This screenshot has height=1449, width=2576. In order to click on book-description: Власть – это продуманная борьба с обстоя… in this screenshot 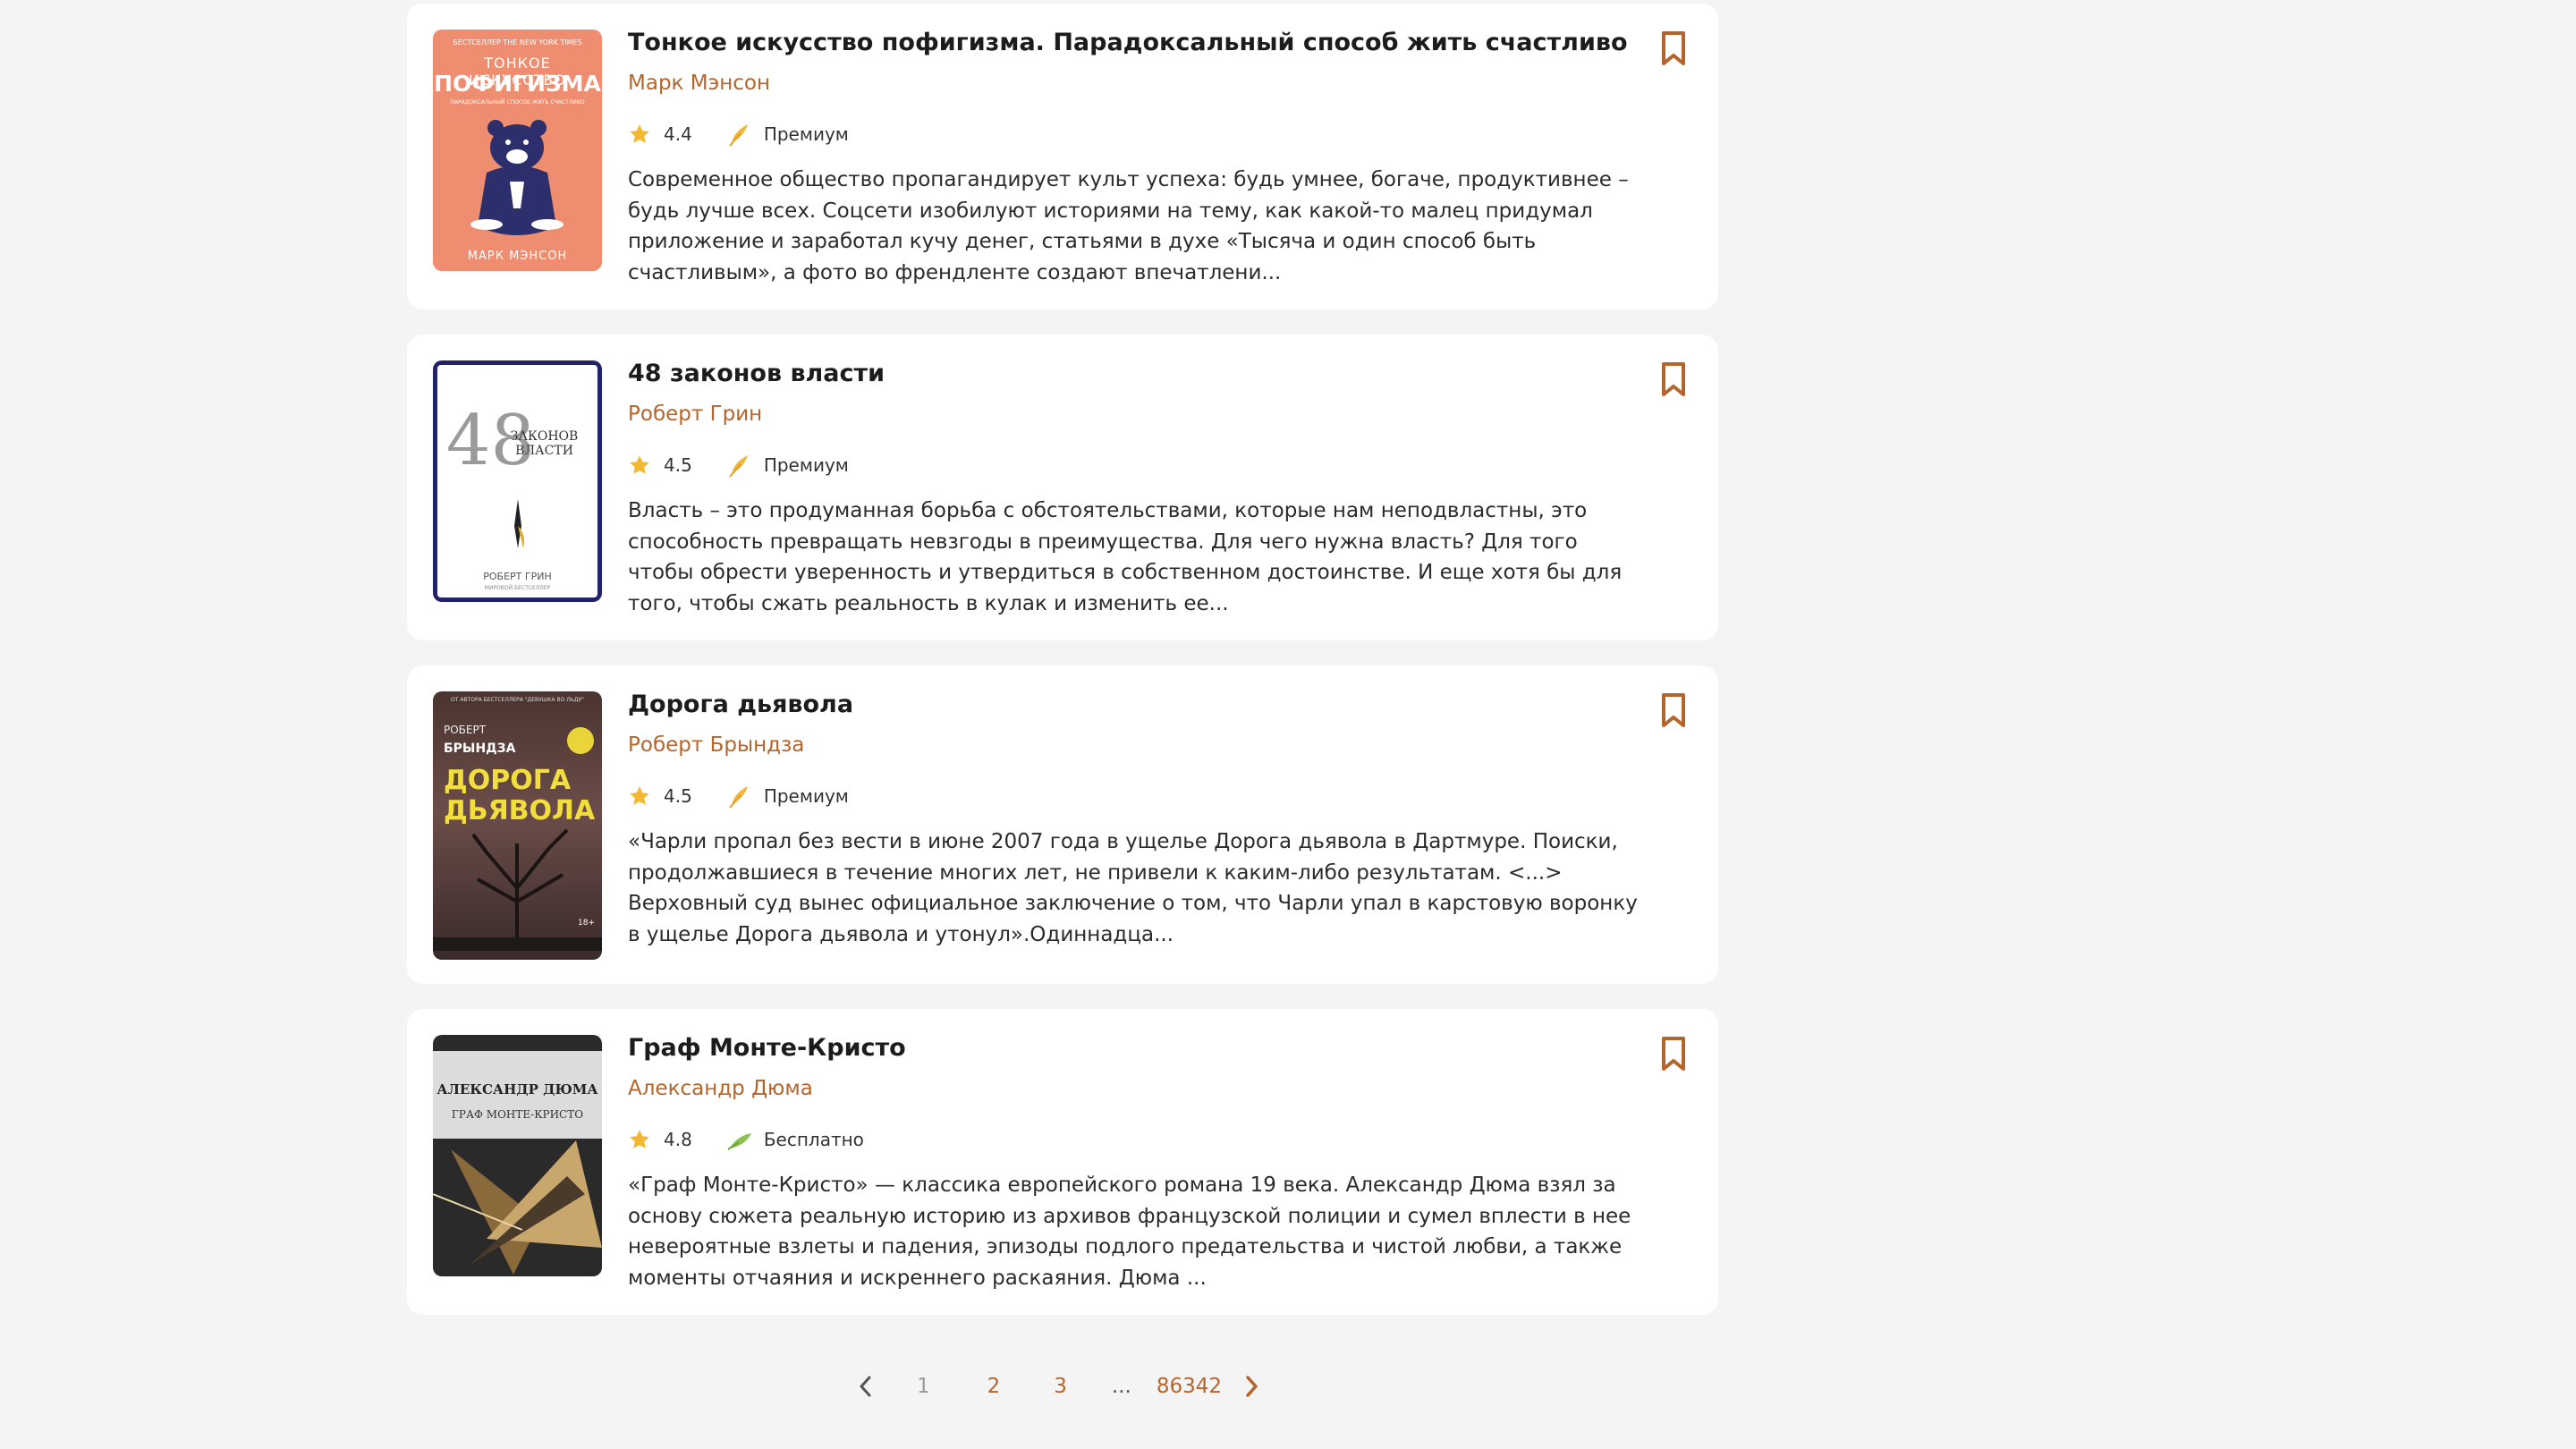, I will do `click(1125, 557)`.